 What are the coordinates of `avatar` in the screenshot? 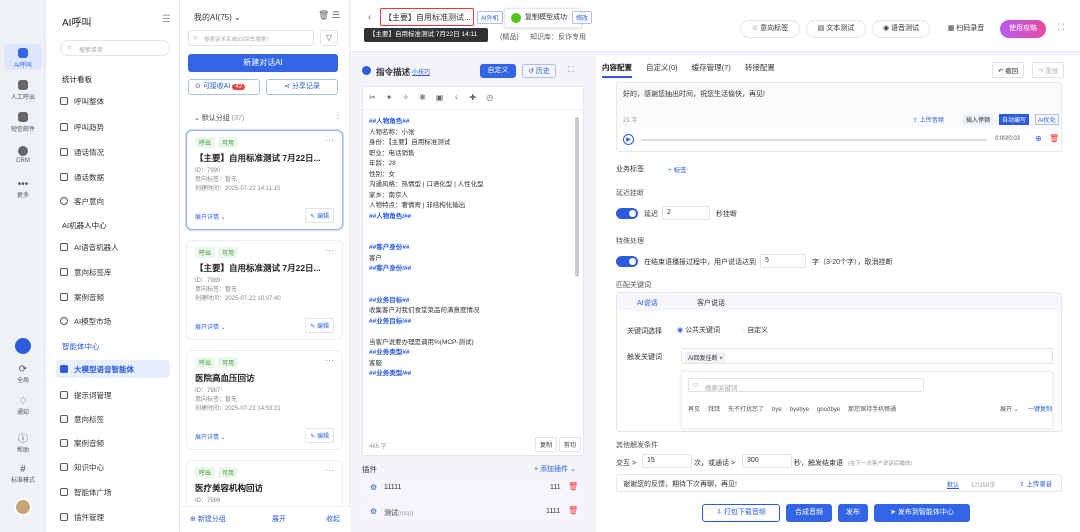 It's located at (23, 507).